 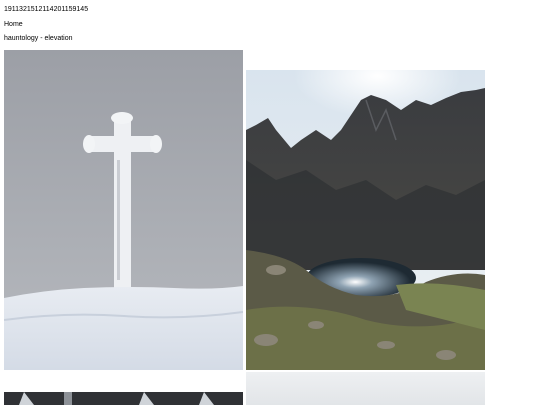 What do you see at coordinates (13, 24) in the screenshot?
I see `home-link: Home` at bounding box center [13, 24].